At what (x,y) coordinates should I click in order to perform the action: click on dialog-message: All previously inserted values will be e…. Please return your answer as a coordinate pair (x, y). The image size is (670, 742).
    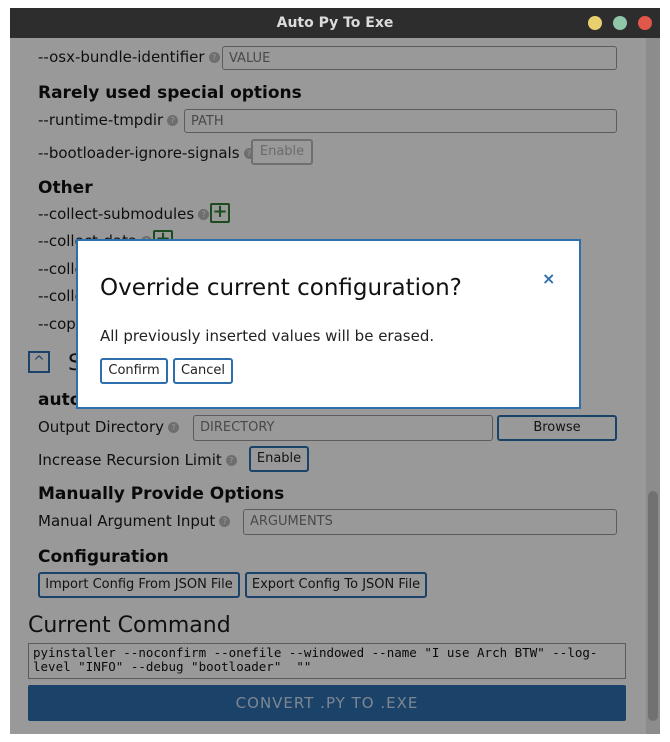
    Looking at the image, I should click on (267, 336).